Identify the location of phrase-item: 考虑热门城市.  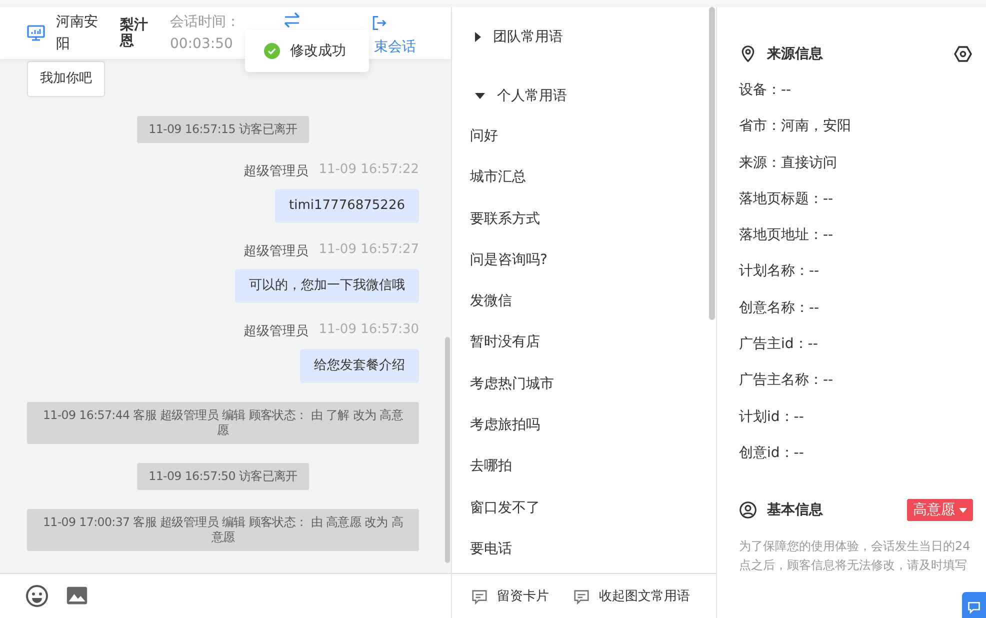
(593, 385).